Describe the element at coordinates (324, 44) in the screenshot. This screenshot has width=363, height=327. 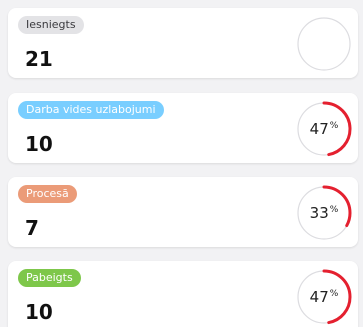
I see `progress-ring` at that location.